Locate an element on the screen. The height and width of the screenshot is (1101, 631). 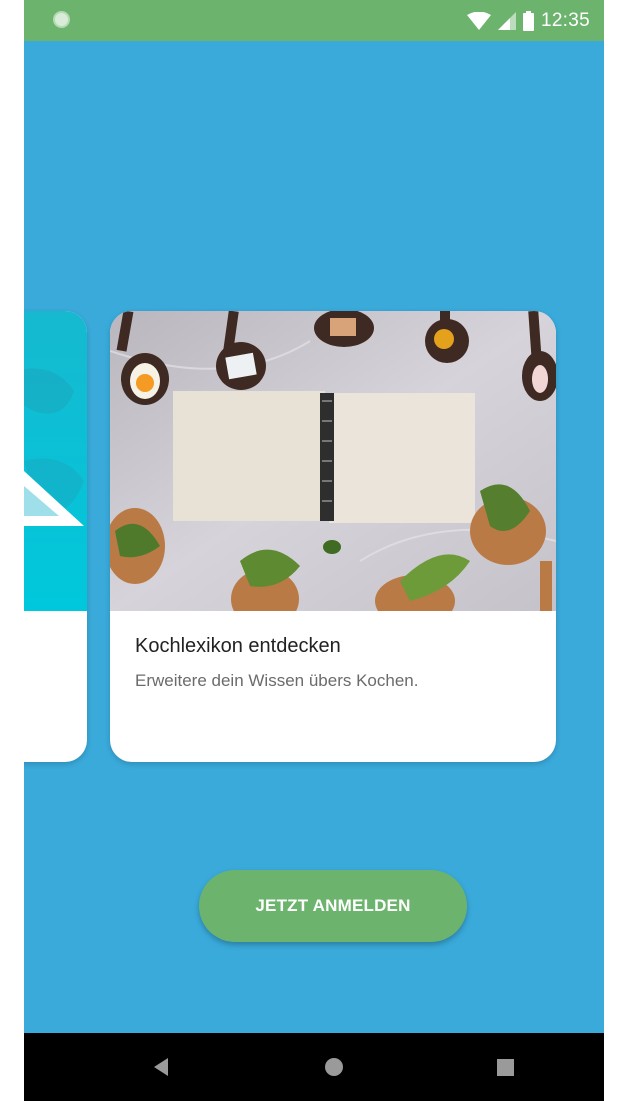
system-nav-bar is located at coordinates (314, 1067).